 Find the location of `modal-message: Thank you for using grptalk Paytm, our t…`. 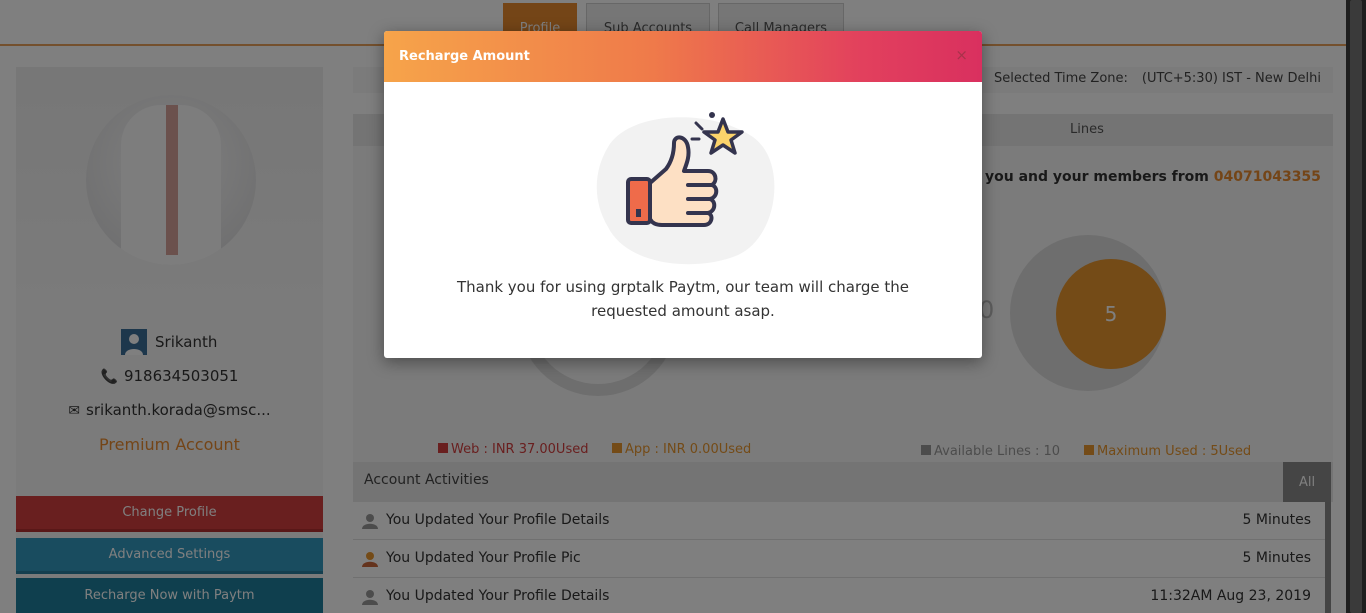

modal-message: Thank you for using grptalk Paytm, our t… is located at coordinates (683, 299).